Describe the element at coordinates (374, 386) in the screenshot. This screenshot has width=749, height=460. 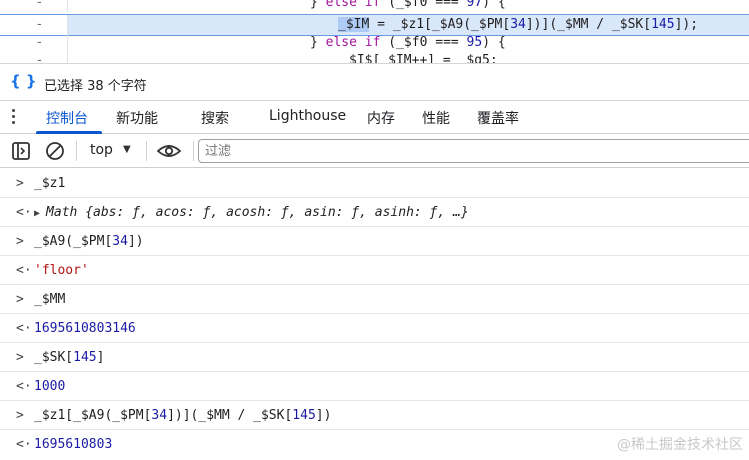
I see `console-output-row: <· 1000` at that location.